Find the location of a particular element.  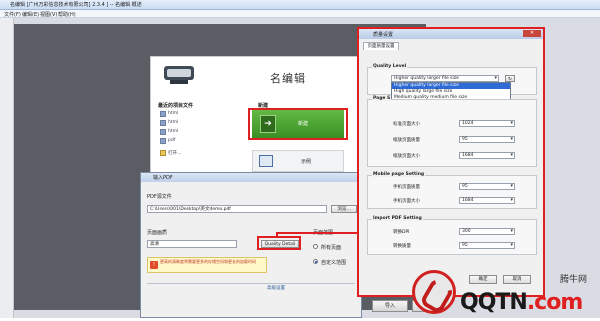

monitor-icon is located at coordinates (266, 161).